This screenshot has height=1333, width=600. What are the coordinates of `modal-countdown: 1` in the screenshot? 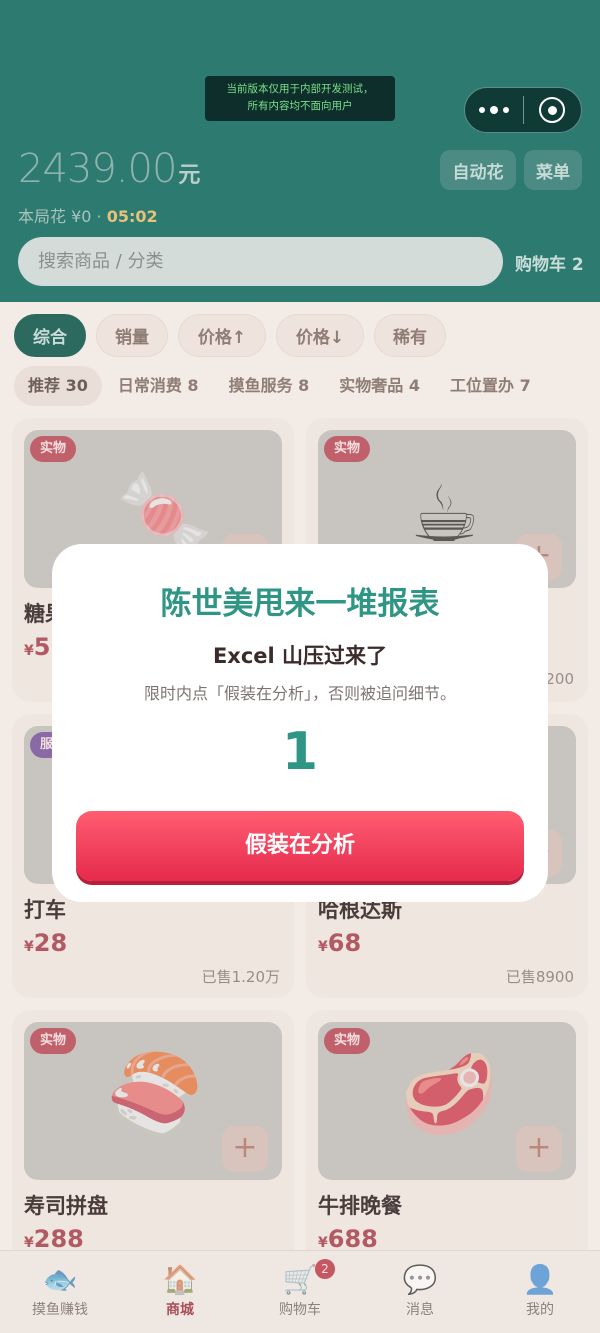 It's located at (300, 752).